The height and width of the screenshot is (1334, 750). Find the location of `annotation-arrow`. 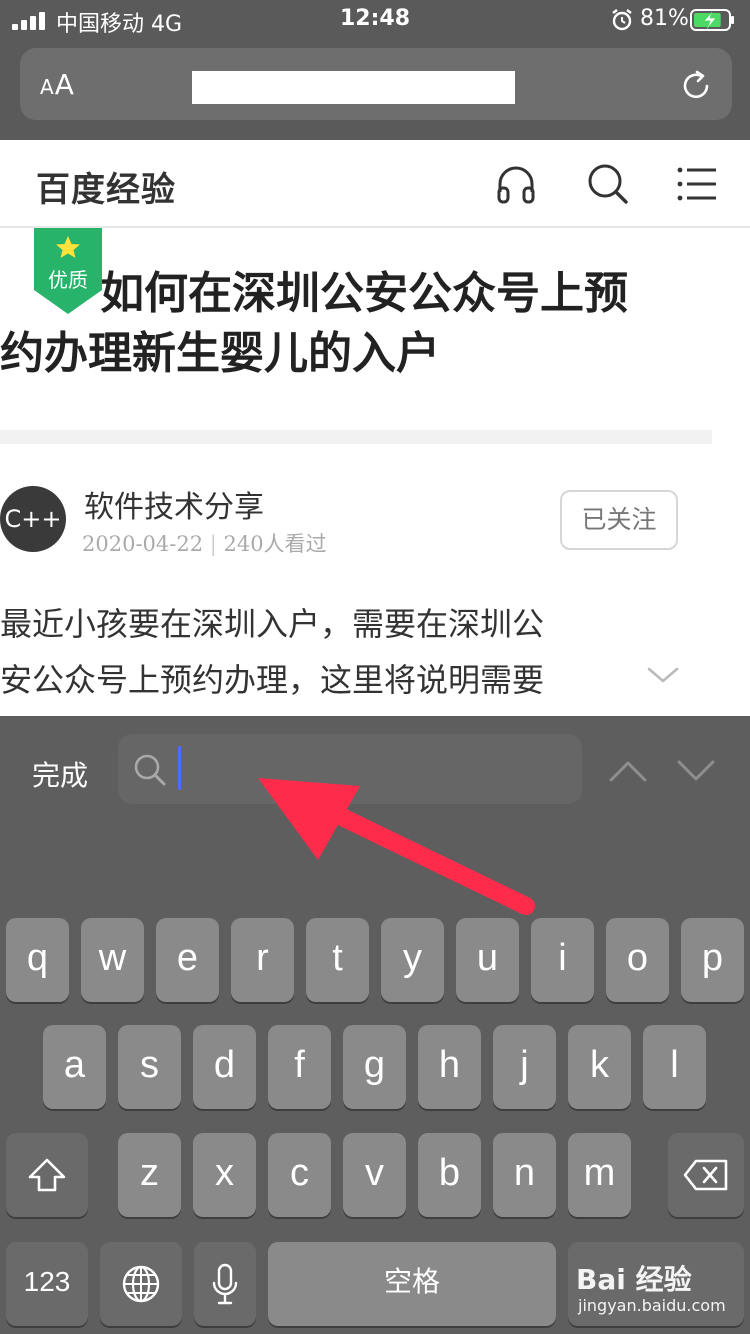

annotation-arrow is located at coordinates (396, 846).